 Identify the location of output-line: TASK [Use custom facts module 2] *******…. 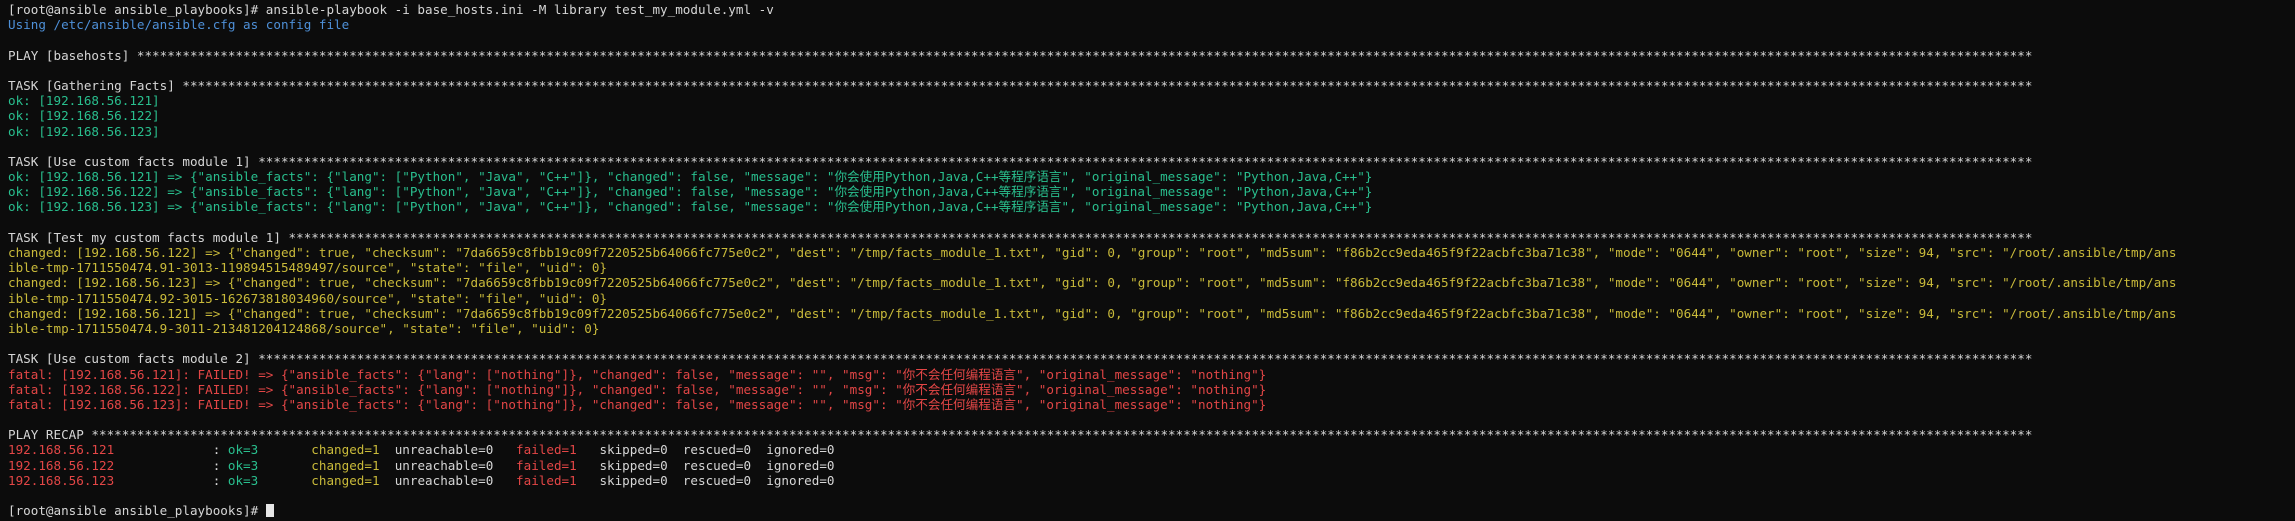
(1020, 359).